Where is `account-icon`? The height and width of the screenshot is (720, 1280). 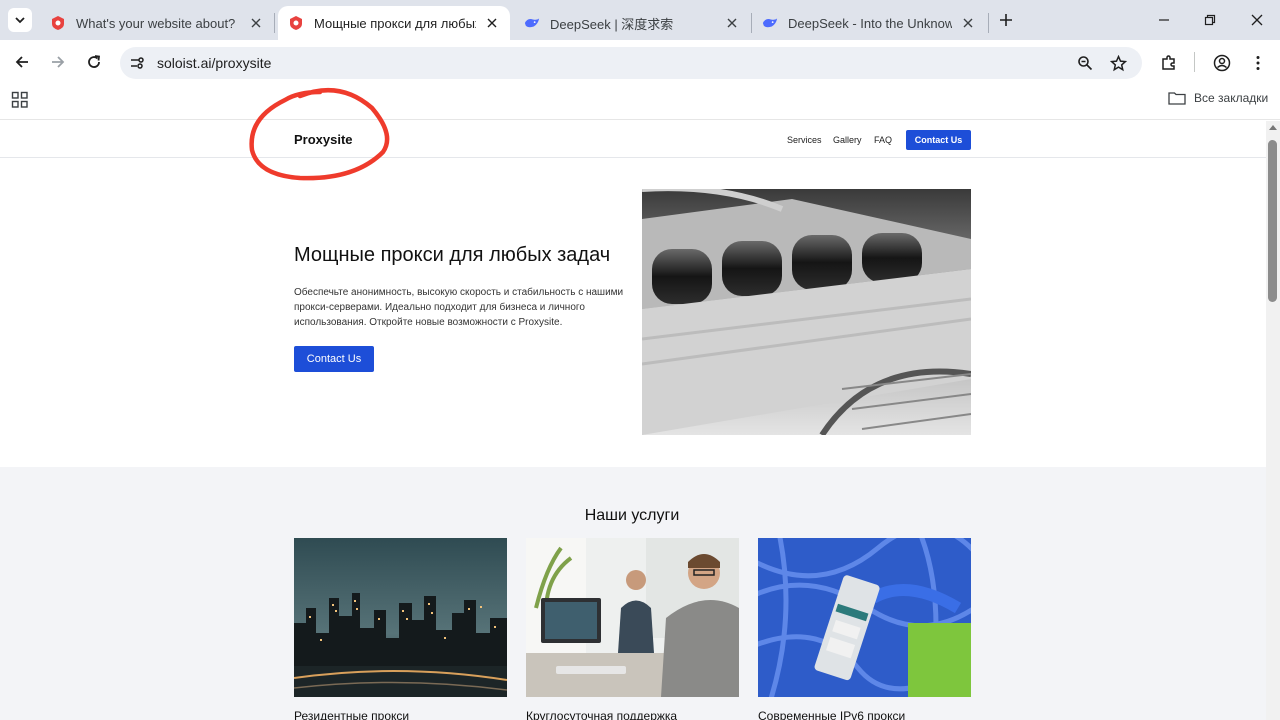 account-icon is located at coordinates (1222, 63).